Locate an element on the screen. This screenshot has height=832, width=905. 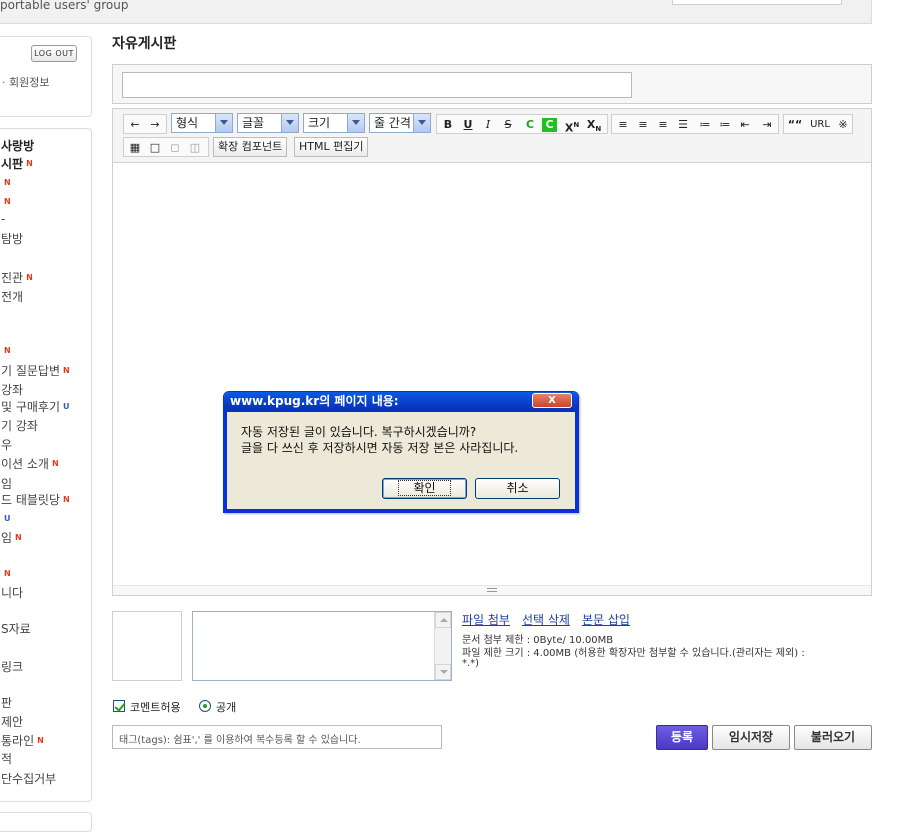
ordered-list-icon: ≔ is located at coordinates (705, 125).